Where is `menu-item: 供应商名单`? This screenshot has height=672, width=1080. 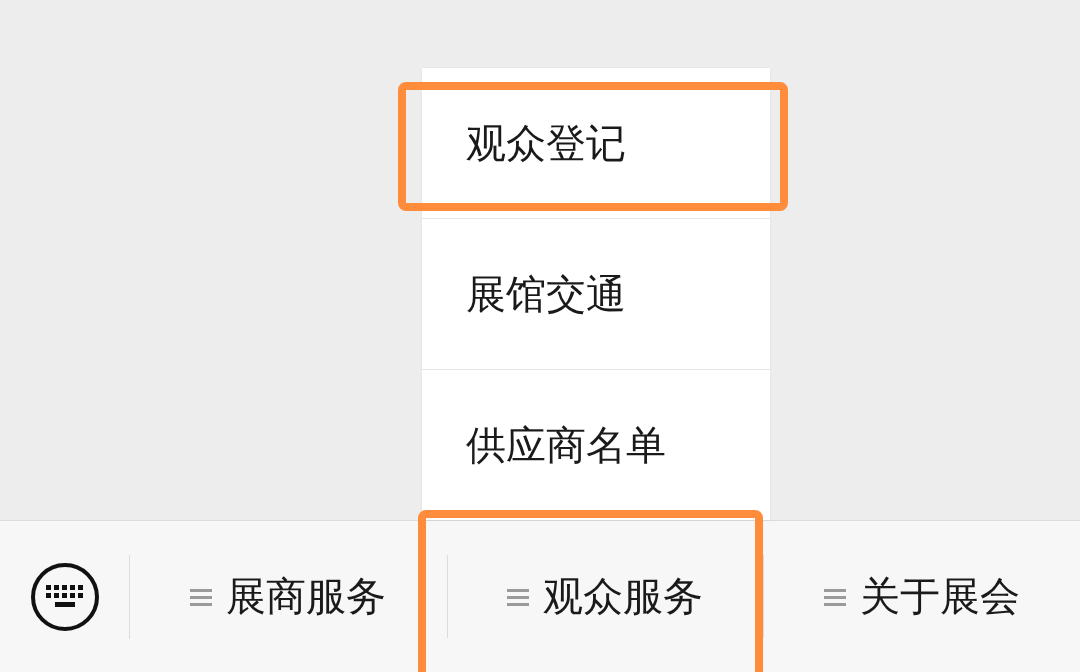
menu-item: 供应商名单 is located at coordinates (596, 445).